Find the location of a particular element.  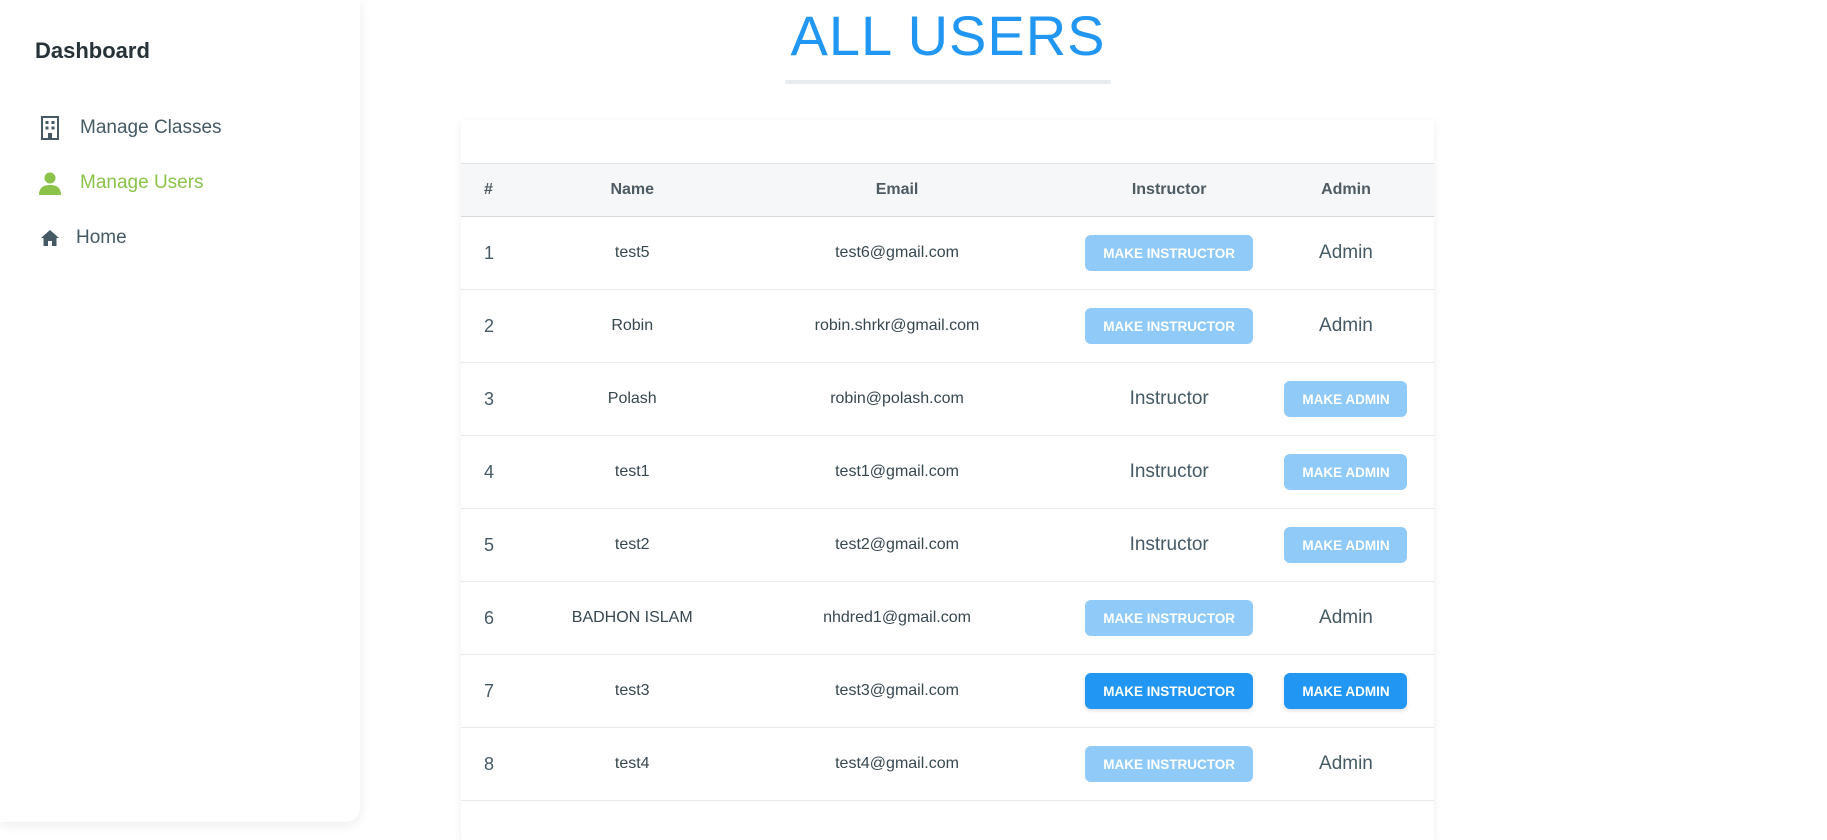

header-instructor: Instructor is located at coordinates (1169, 189).